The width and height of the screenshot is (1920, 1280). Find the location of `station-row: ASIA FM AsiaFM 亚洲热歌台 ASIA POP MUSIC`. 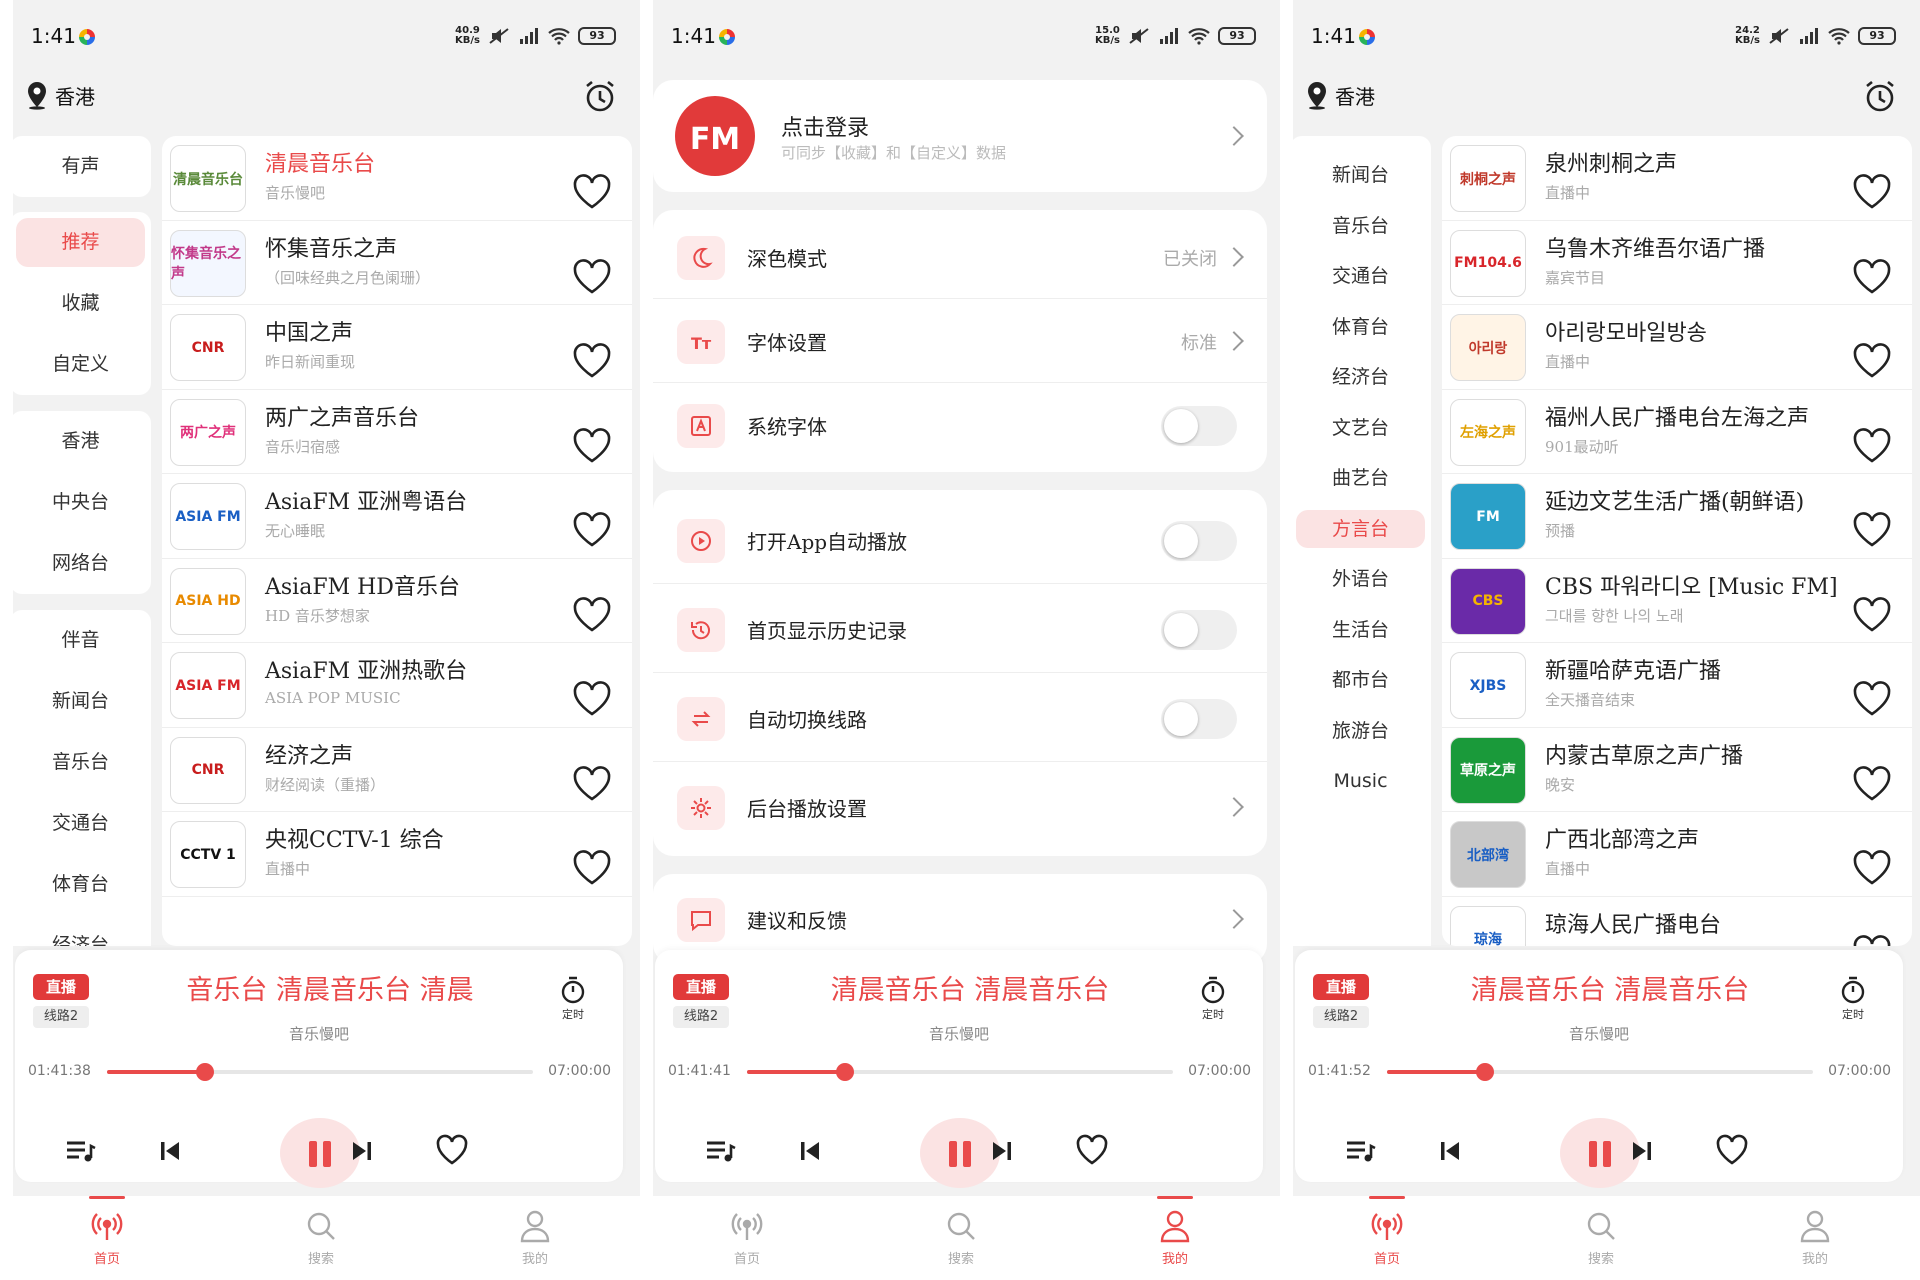

station-row: ASIA FM AsiaFM 亚洲热歌台 ASIA POP MUSIC is located at coordinates (397, 685).